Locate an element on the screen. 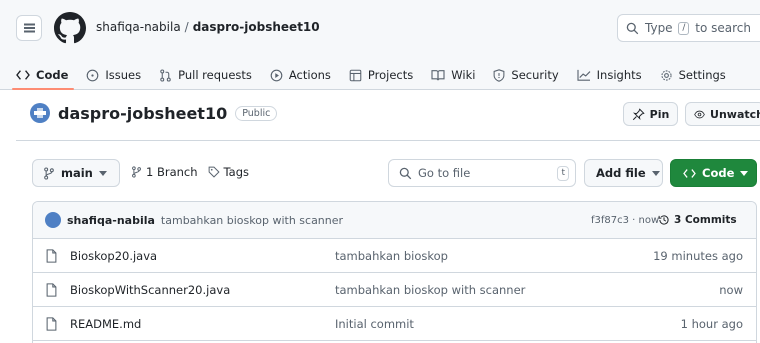  search-shortcut-key: / is located at coordinates (684, 28).